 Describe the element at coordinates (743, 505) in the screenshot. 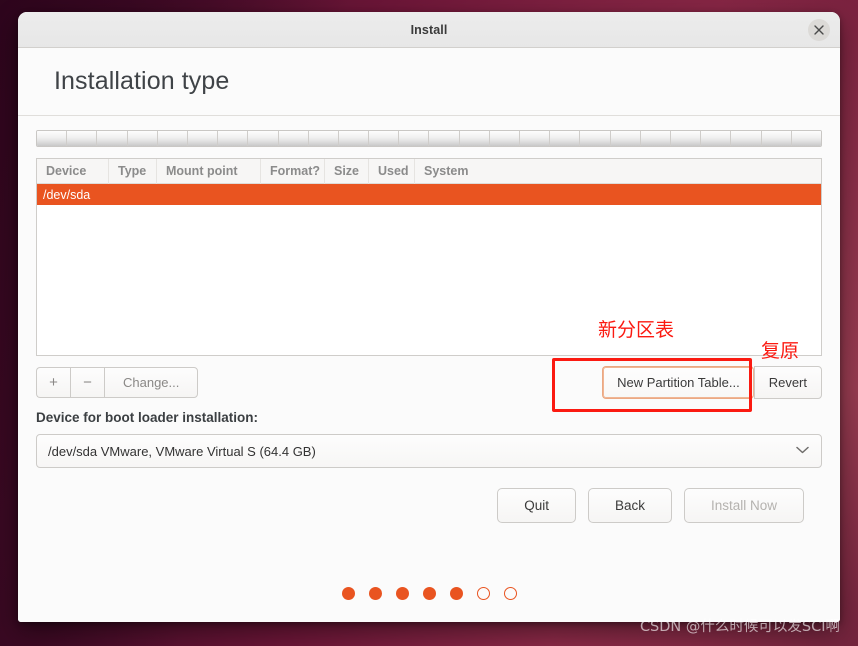

I see `install-now-button: Install Now` at that location.